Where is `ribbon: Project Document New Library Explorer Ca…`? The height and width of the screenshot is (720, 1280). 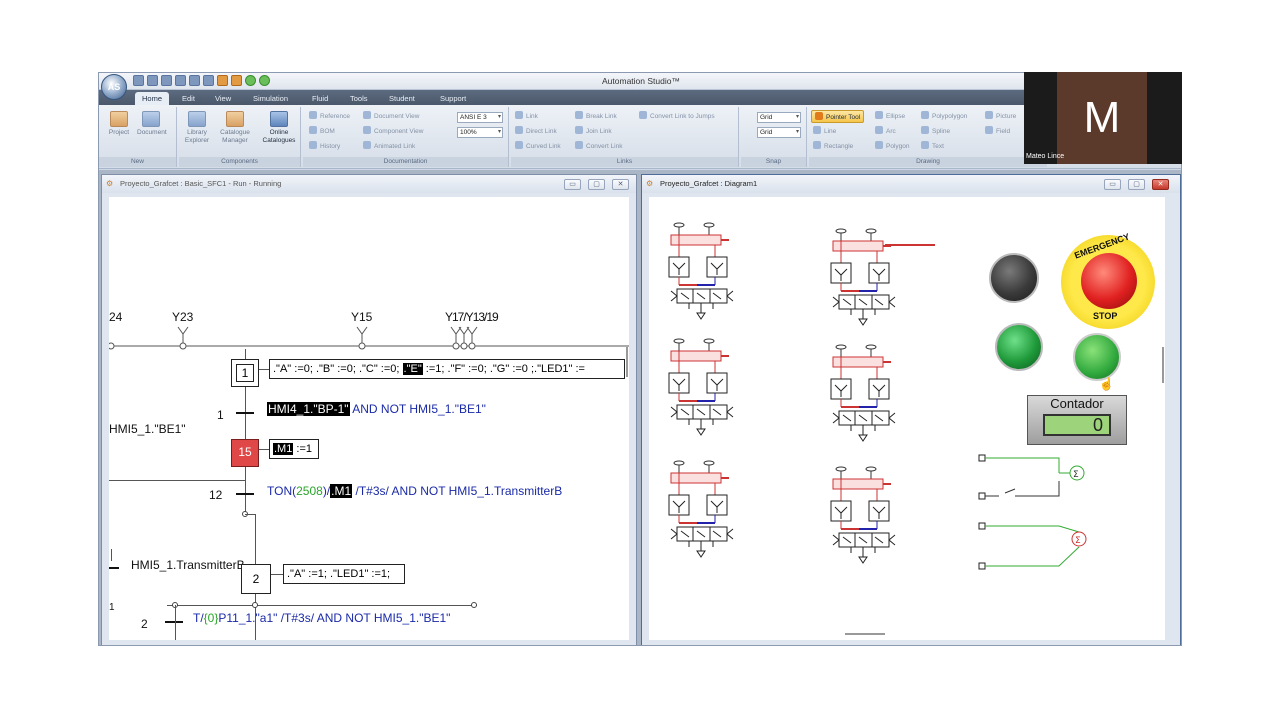 ribbon: Project Document New Library Explorer Ca… is located at coordinates (640, 137).